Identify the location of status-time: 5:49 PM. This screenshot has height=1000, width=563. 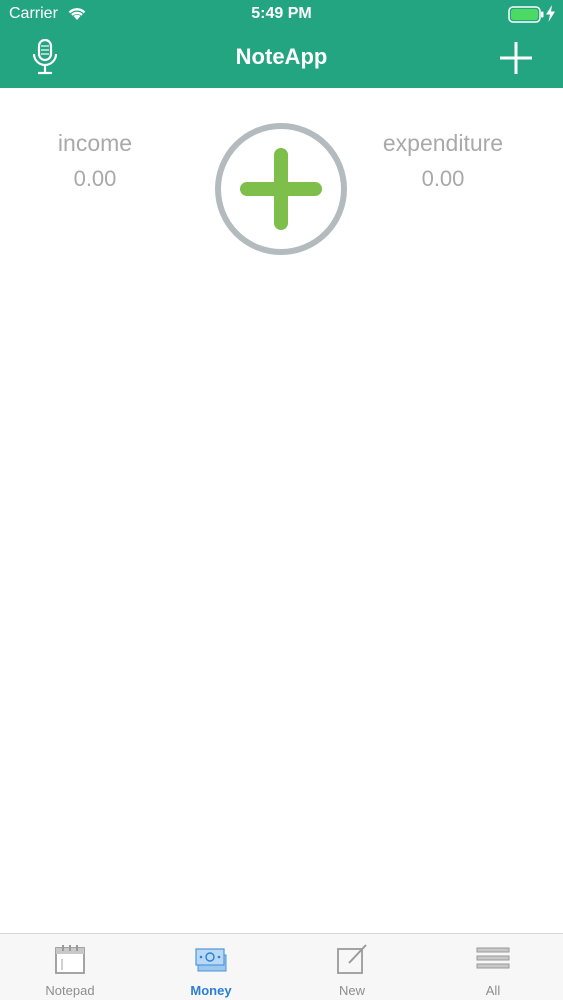
(281, 13).